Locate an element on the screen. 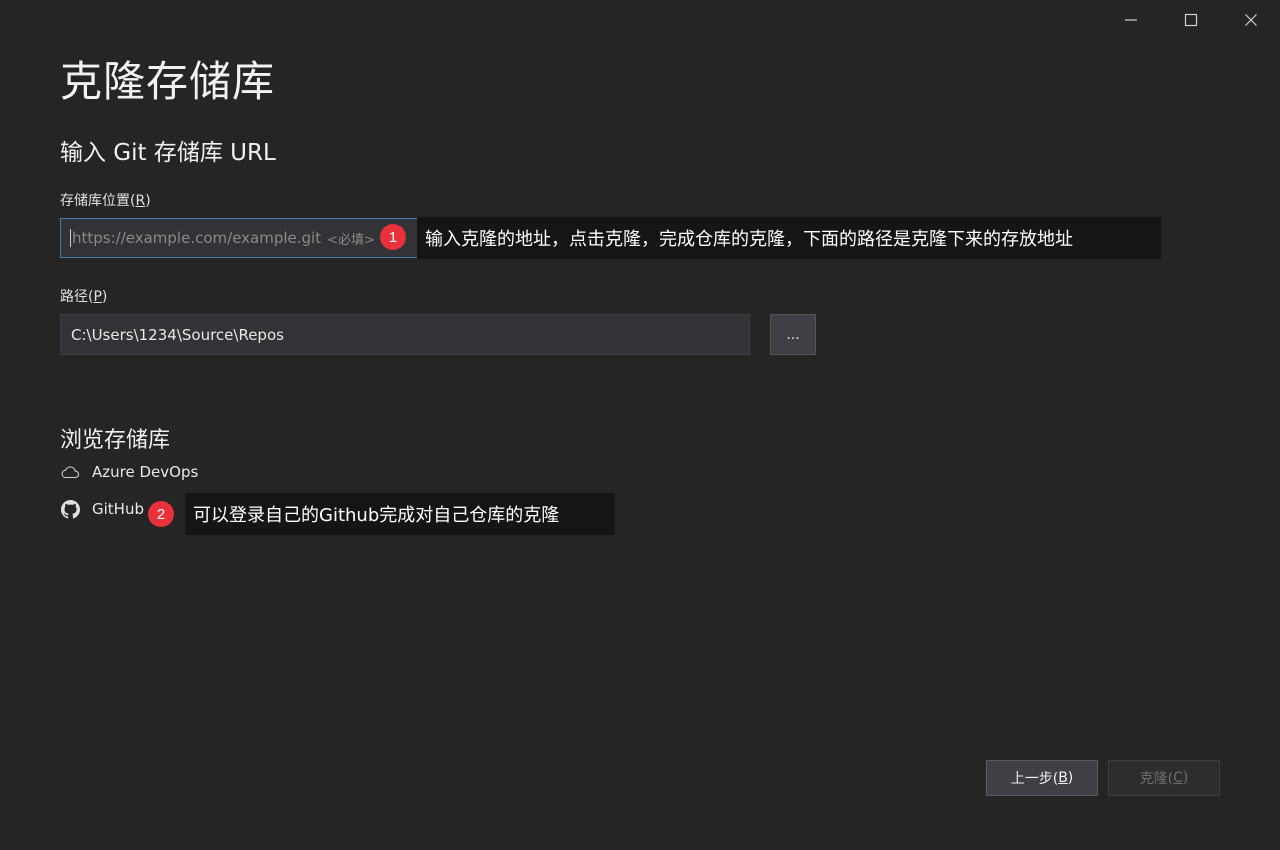  back-button: 上一步(B) is located at coordinates (1042, 778).